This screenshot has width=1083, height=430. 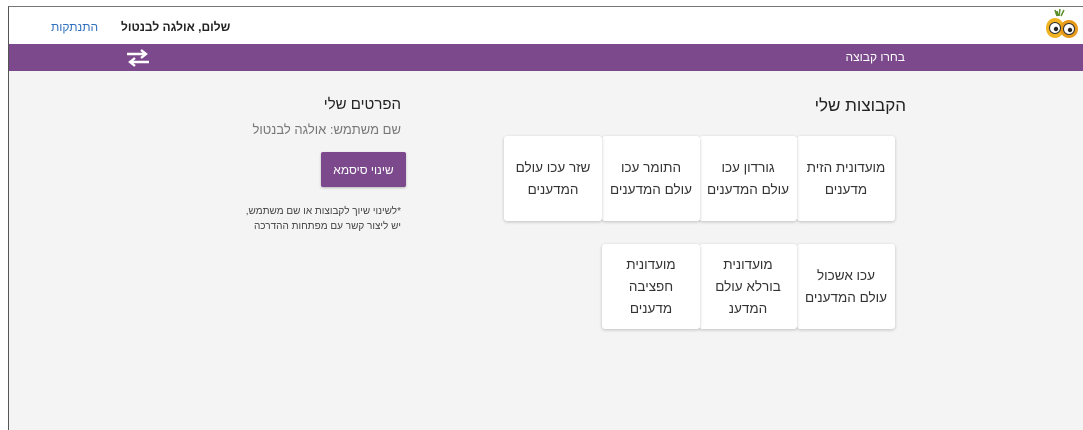 What do you see at coordinates (846, 286) in the screenshot?
I see `group-card: עכו אשכול עולם המדענים` at bounding box center [846, 286].